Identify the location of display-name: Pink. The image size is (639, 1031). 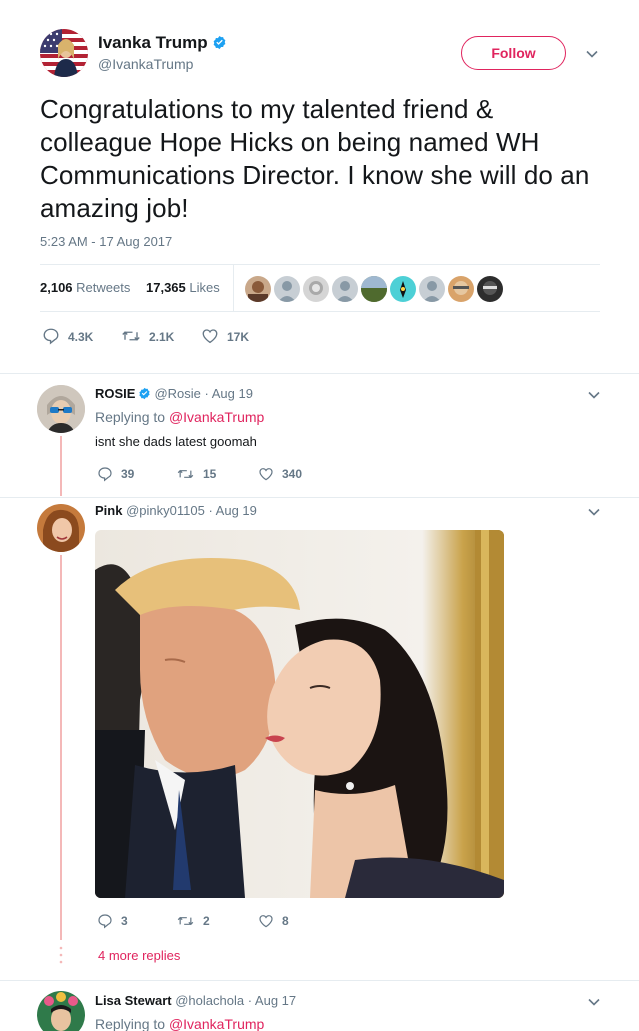
(108, 510).